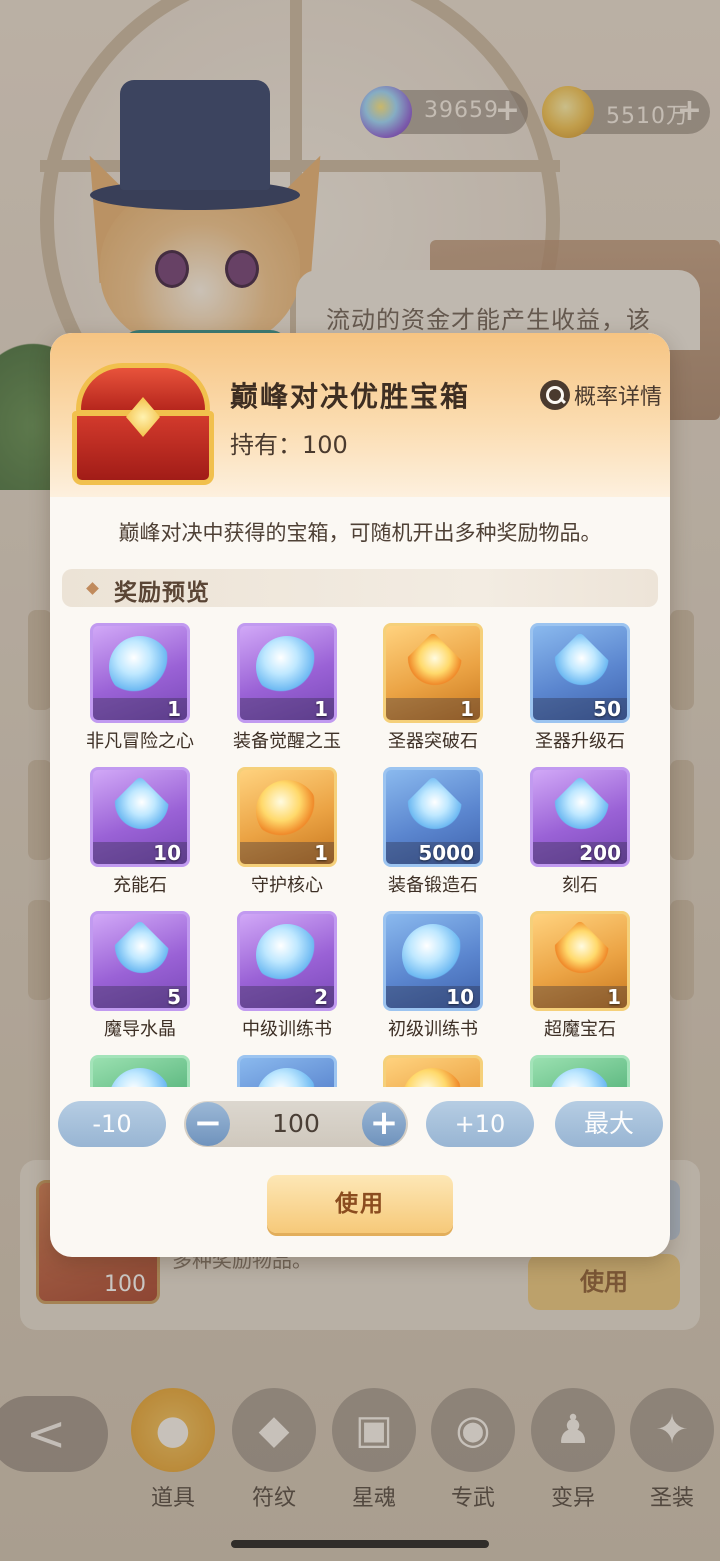  Describe the element at coordinates (618, 397) in the screenshot. I see `probability-label: 概率详情` at that location.